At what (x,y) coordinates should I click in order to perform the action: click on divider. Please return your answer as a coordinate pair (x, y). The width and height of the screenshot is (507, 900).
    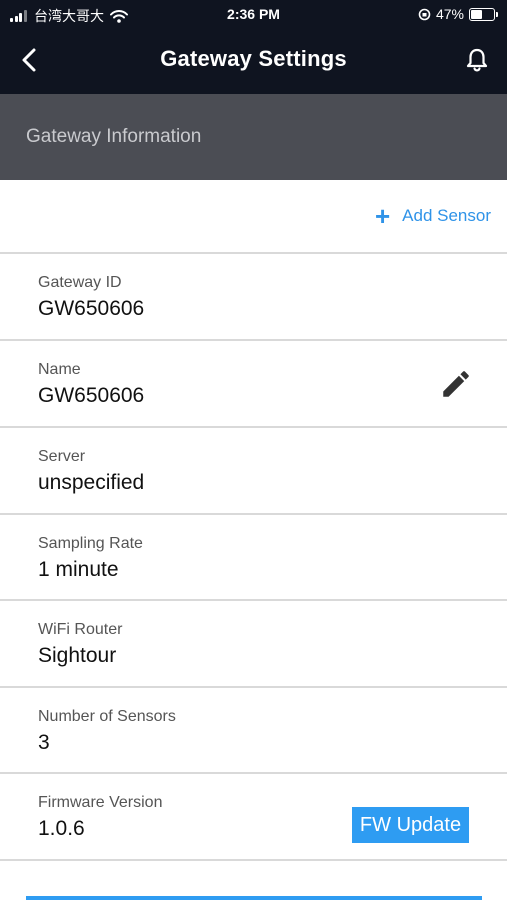
    Looking at the image, I should click on (253, 860).